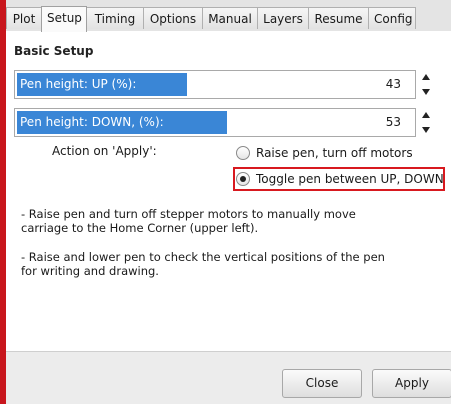 The height and width of the screenshot is (404, 451). I want to click on pen-up-spinner, so click(425, 84).